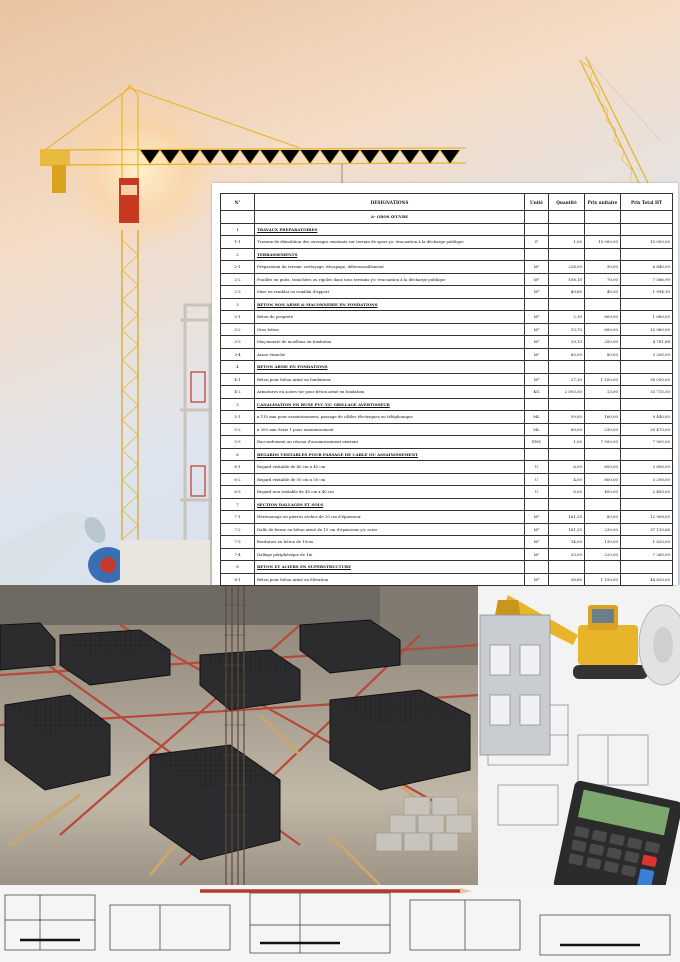  Describe the element at coordinates (646, 579) in the screenshot. I see `row-total: 44 620,00` at that location.